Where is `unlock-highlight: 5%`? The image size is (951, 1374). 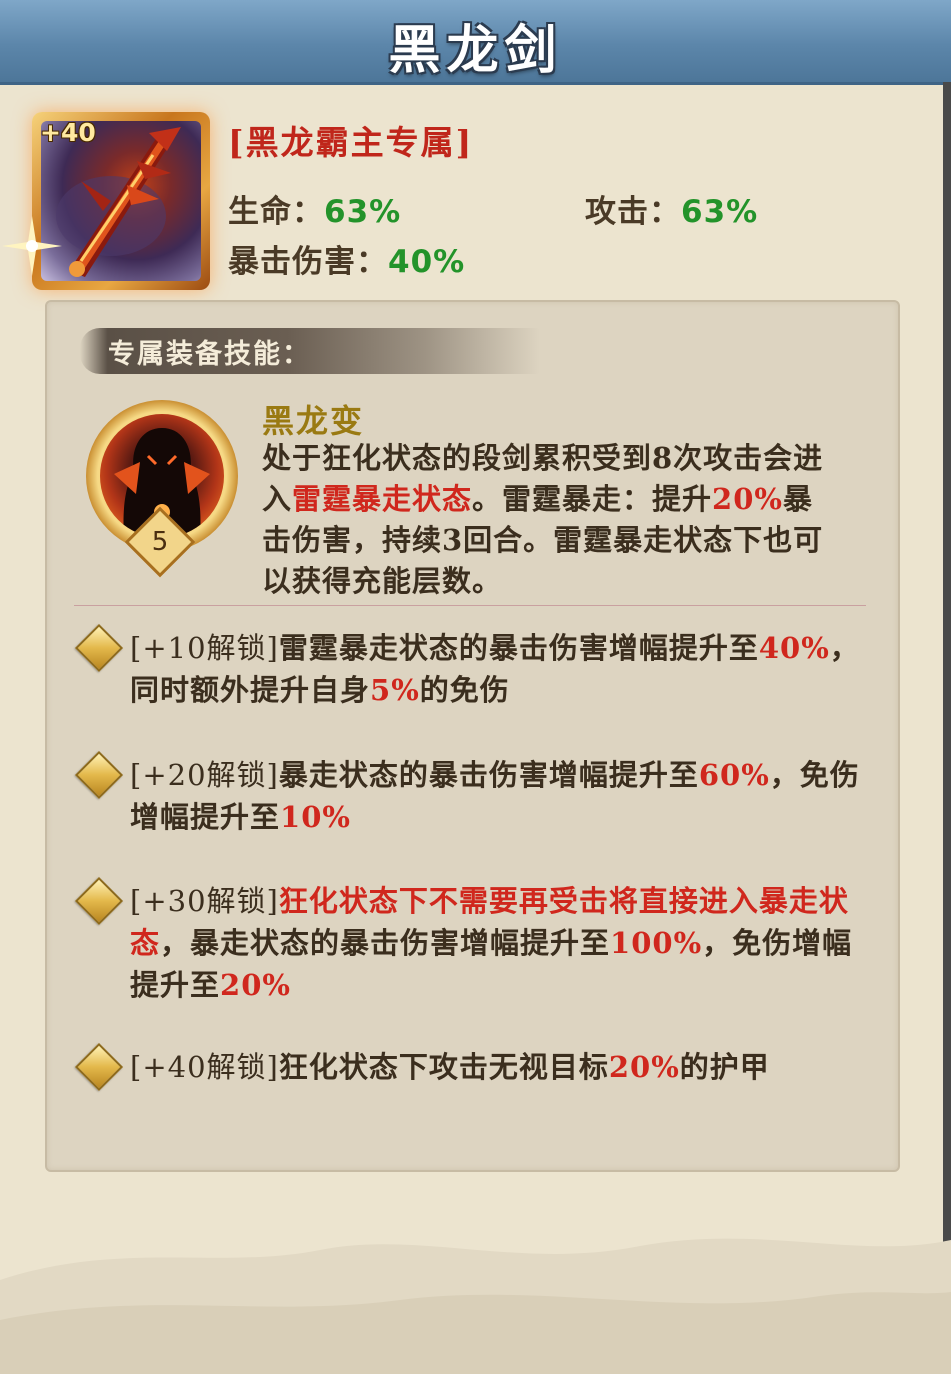
unlock-highlight: 5% is located at coordinates (395, 690).